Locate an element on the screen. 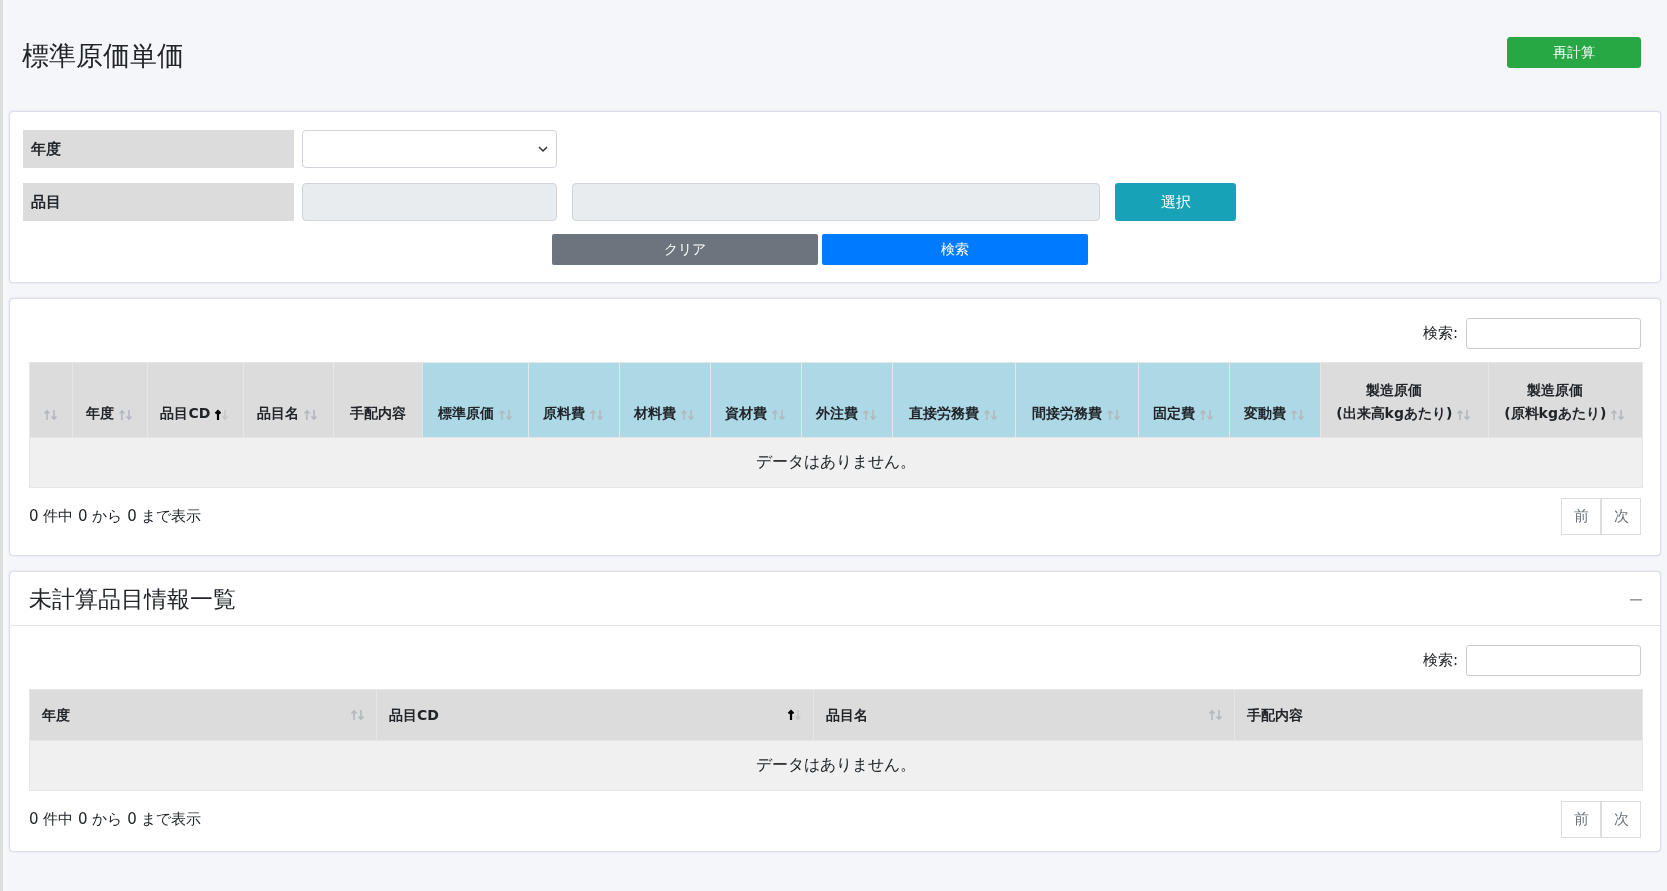 The height and width of the screenshot is (891, 1667). column-label: 原料費 is located at coordinates (564, 413).